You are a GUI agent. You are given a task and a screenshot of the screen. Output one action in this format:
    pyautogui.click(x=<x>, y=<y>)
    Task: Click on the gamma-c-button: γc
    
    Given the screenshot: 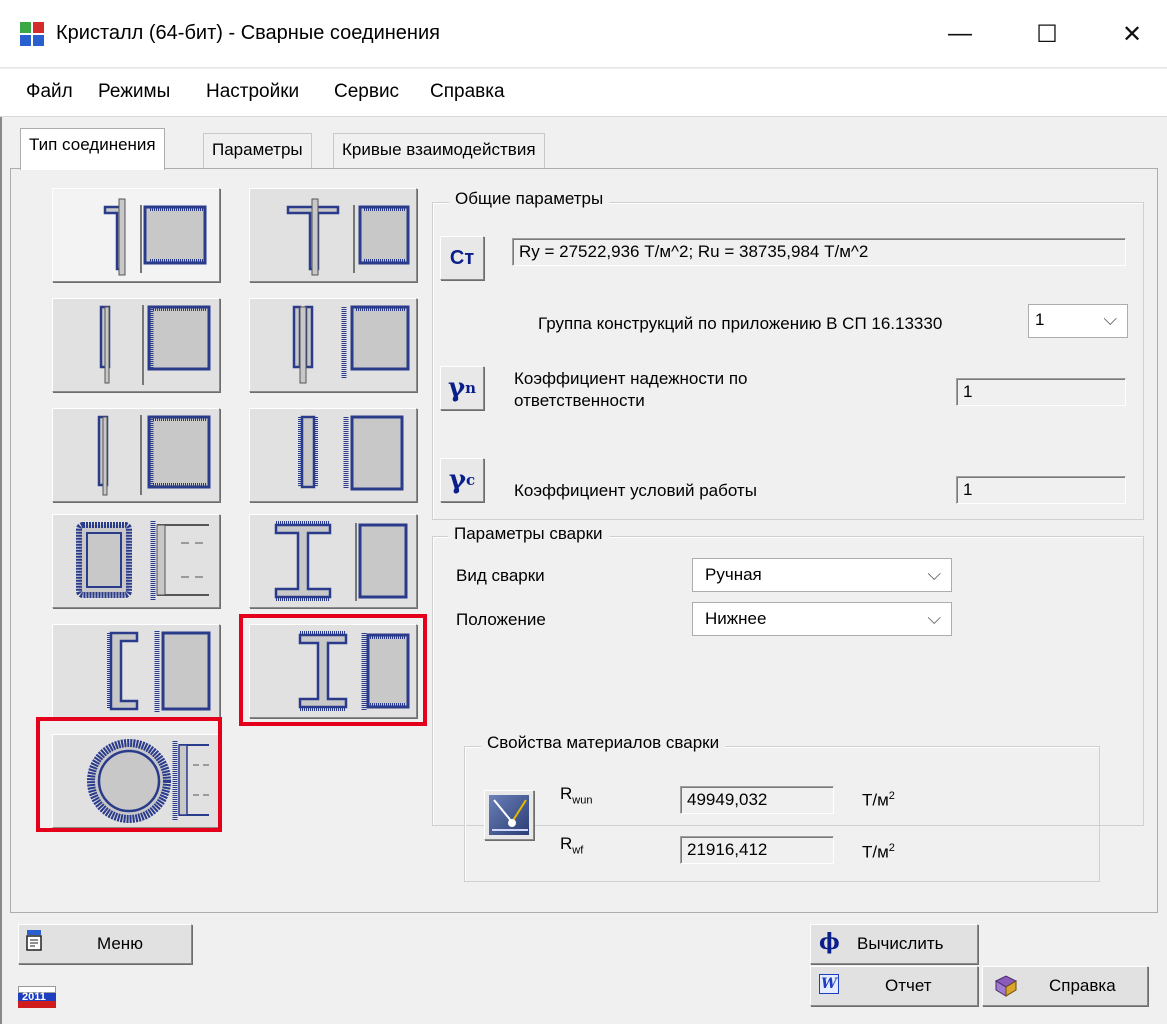 What is the action you would take?
    pyautogui.click(x=462, y=480)
    